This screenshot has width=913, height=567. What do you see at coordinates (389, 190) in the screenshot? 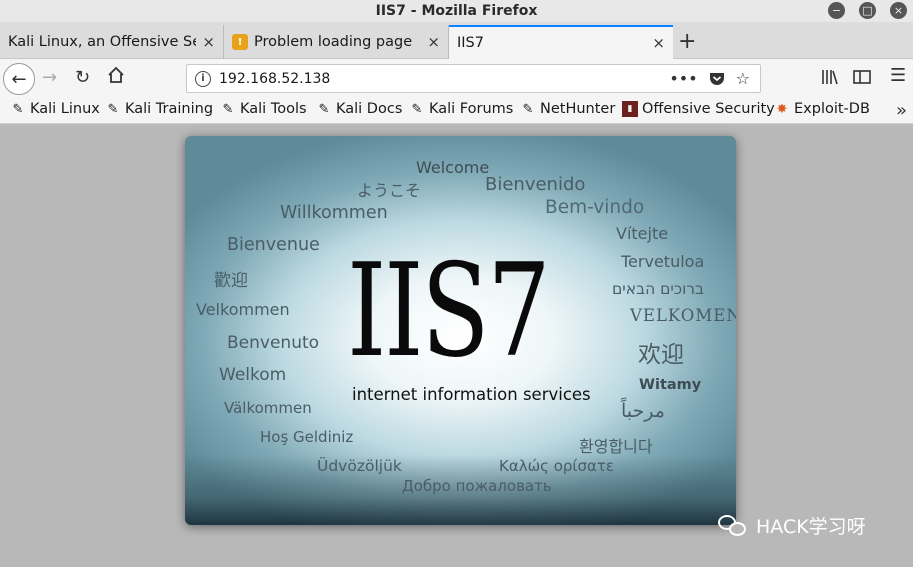
I see `greeting-japanese: ようこそ` at bounding box center [389, 190].